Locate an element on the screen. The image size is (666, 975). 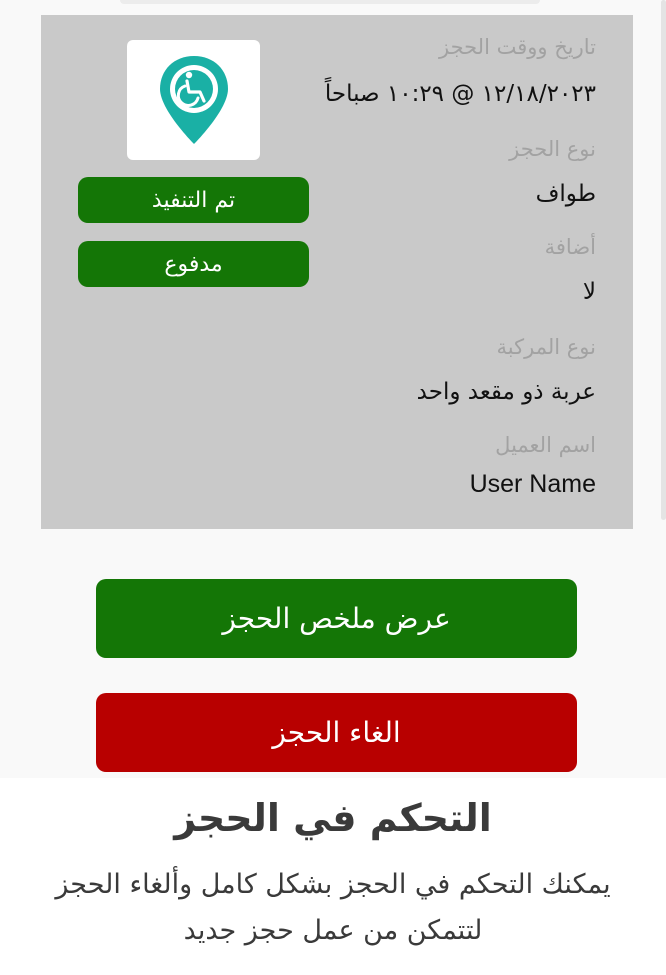
vehicle-type-label: نوع المركبة is located at coordinates (546, 347).